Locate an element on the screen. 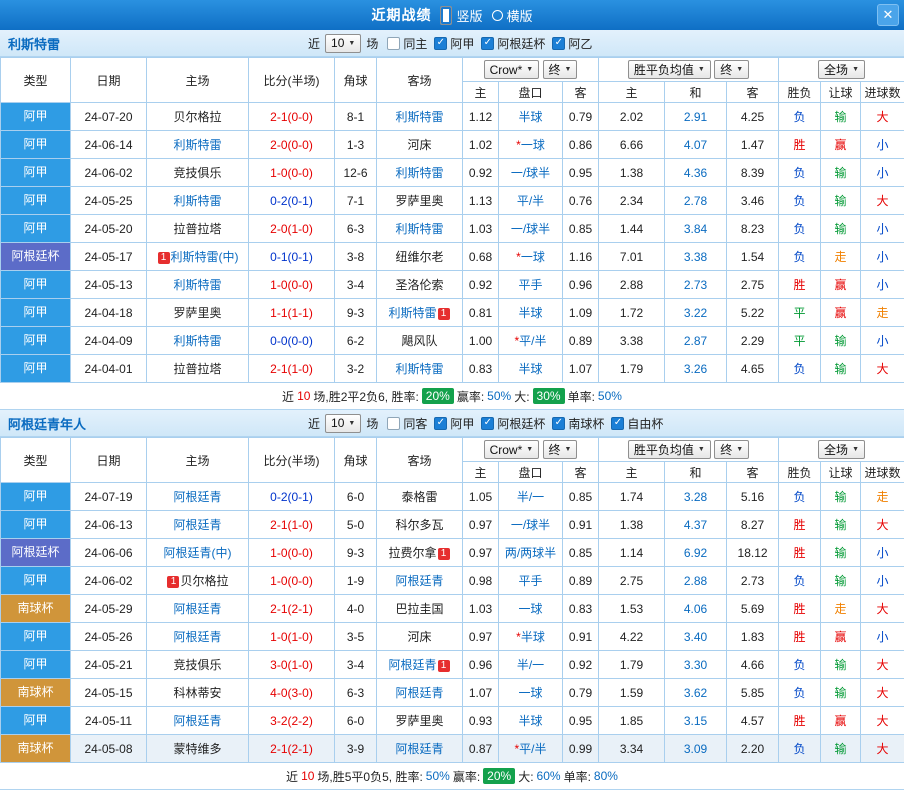 The width and height of the screenshot is (904, 790). result-cell: 胜 is located at coordinates (800, 145).